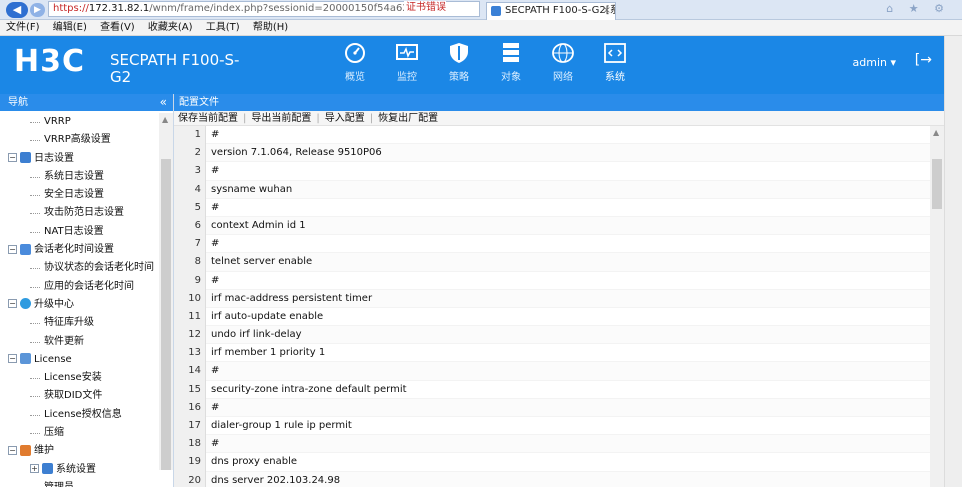 This screenshot has height=487, width=962. Describe the element at coordinates (190, 335) in the screenshot. I see `line-number: 12` at that location.